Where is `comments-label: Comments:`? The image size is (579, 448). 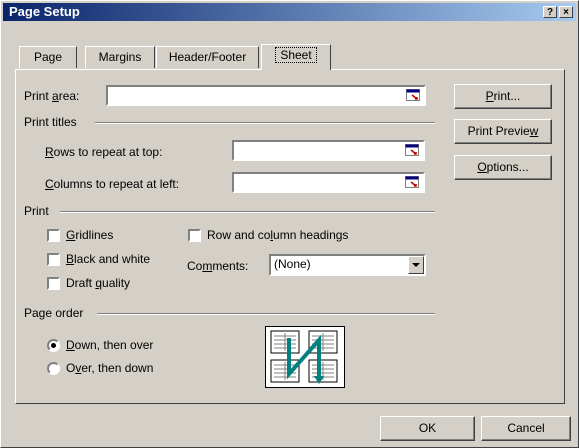 comments-label: Comments: is located at coordinates (218, 266).